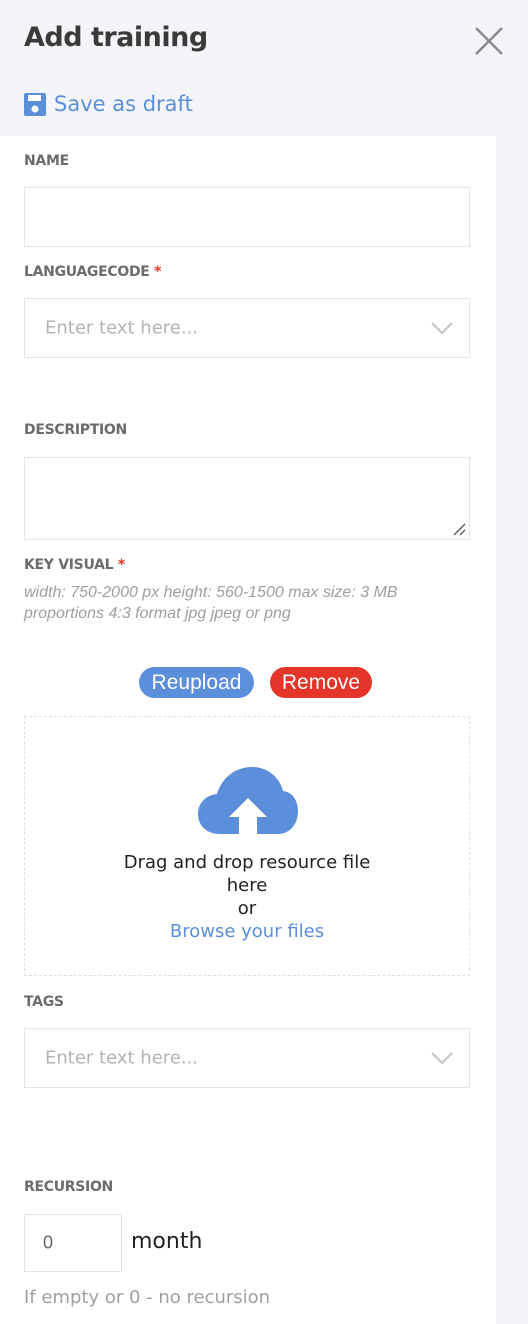  Describe the element at coordinates (167, 1241) in the screenshot. I see `recursion-unit: month` at that location.